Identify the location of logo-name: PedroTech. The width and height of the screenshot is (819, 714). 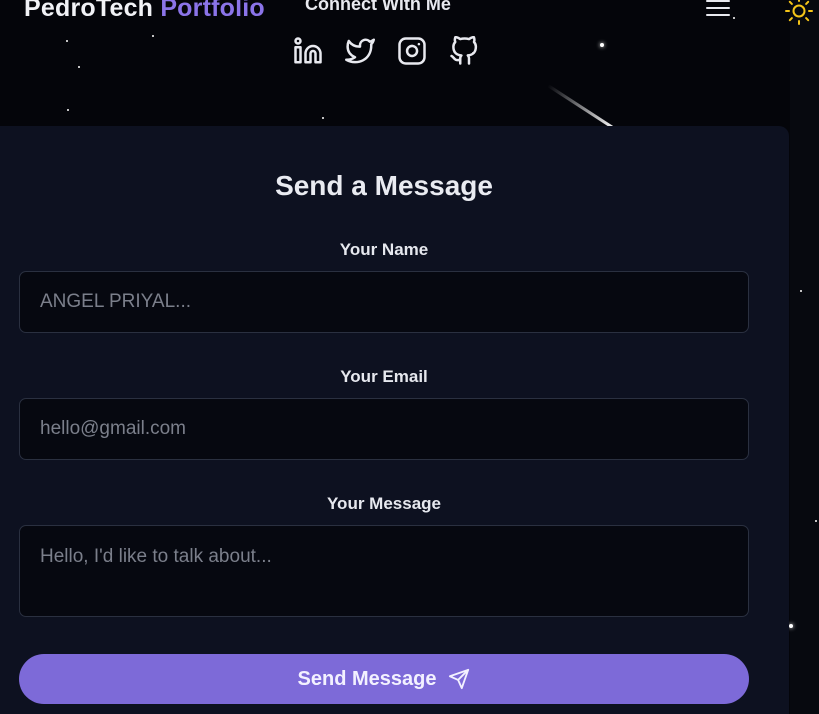
(89, 11).